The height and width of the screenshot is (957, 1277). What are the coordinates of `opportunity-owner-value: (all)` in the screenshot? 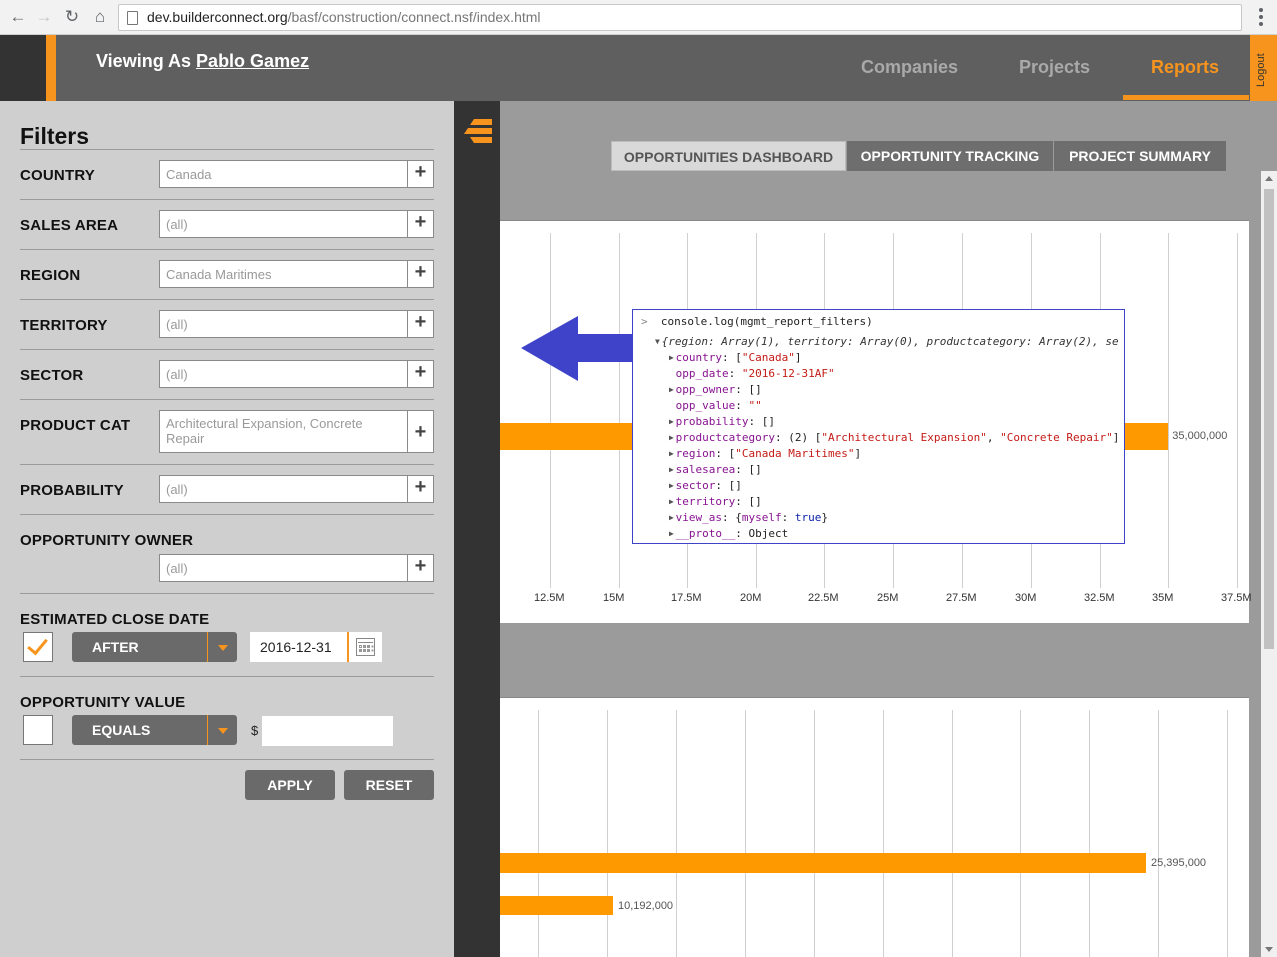 It's located at (177, 568).